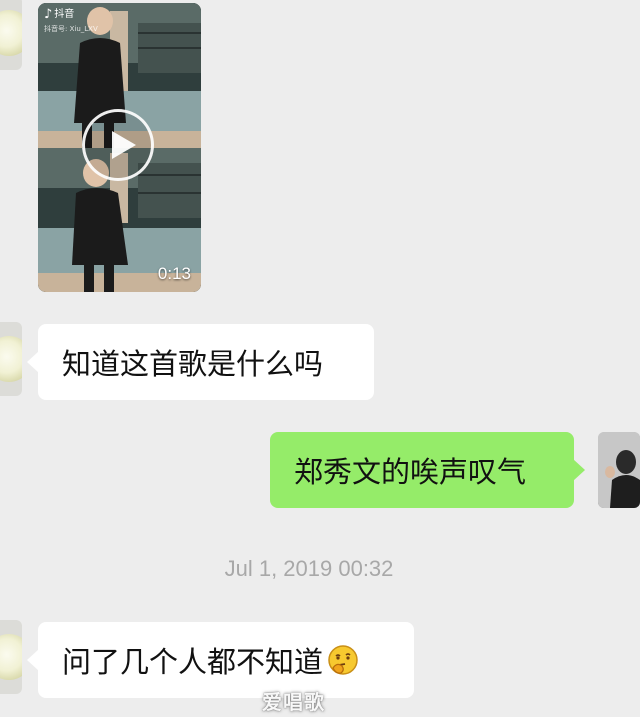 This screenshot has height=717, width=640. I want to click on outgoing-message-bubble: 郑秀文的唉声叹气, so click(427, 470).